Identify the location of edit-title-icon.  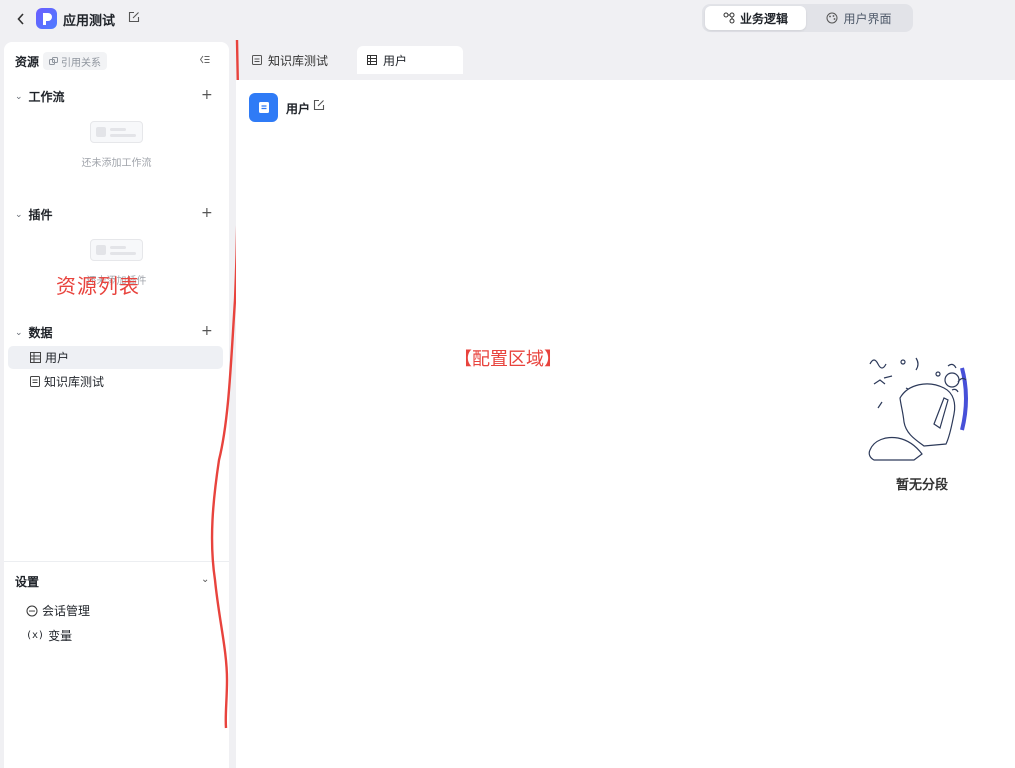
(134, 18).